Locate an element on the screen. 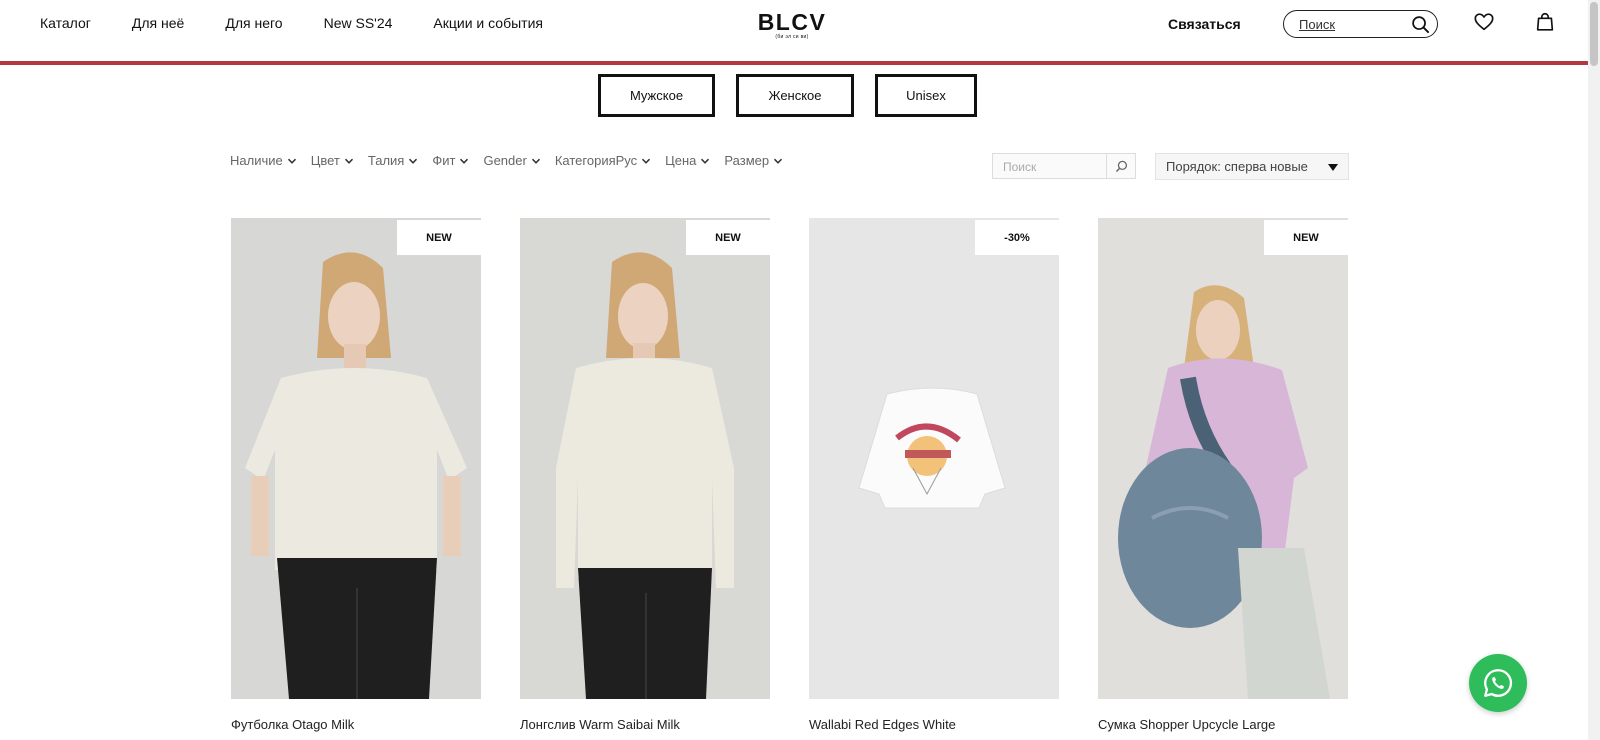 The image size is (1600, 740). product-image: -30% is located at coordinates (934, 458).